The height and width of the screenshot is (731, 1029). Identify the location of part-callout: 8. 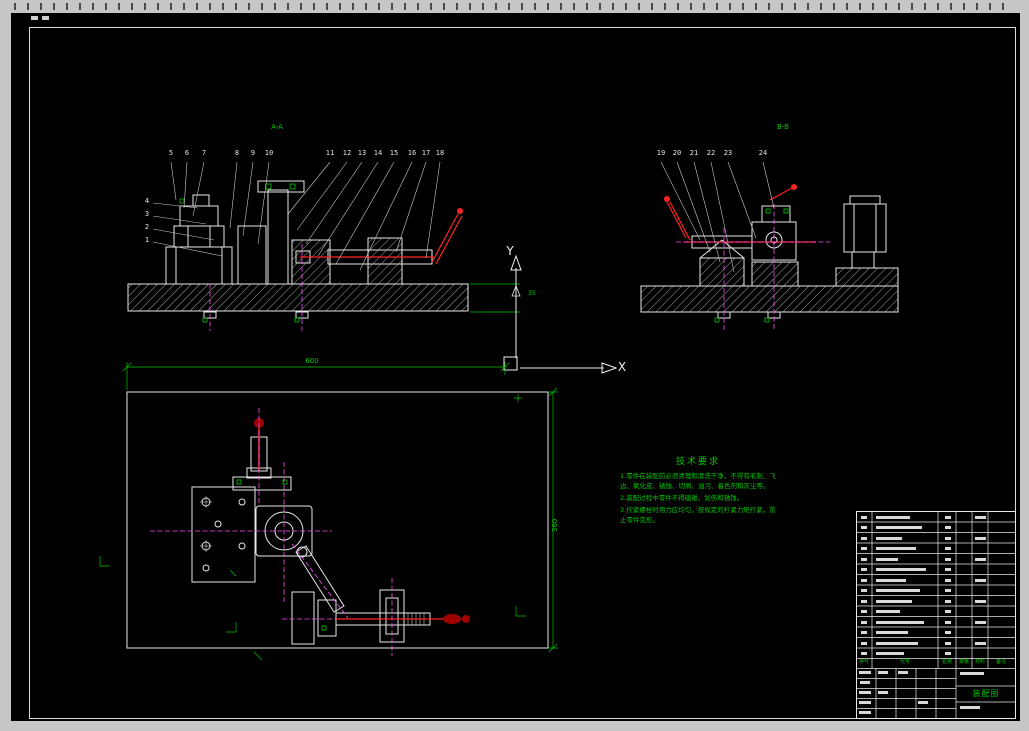
(237, 153).